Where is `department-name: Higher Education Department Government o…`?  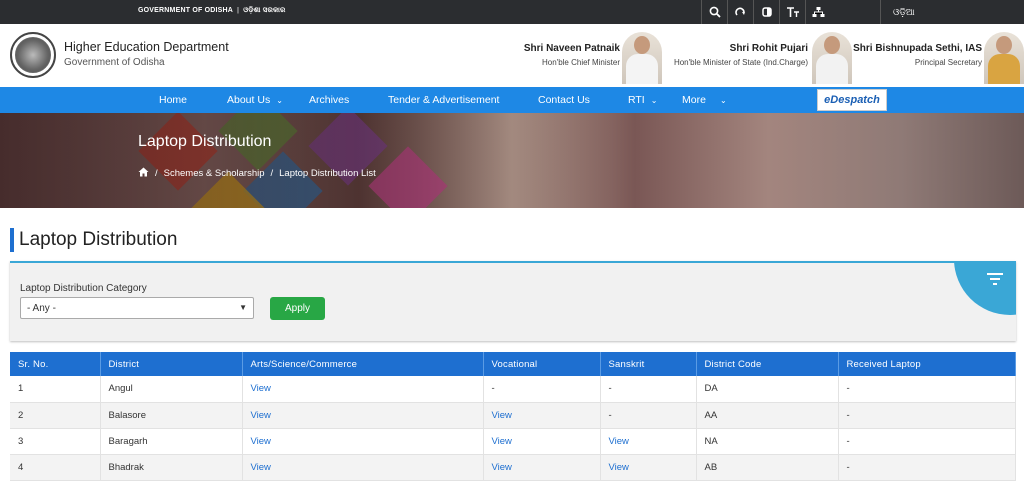
department-name: Higher Education Department Government o… is located at coordinates (146, 54).